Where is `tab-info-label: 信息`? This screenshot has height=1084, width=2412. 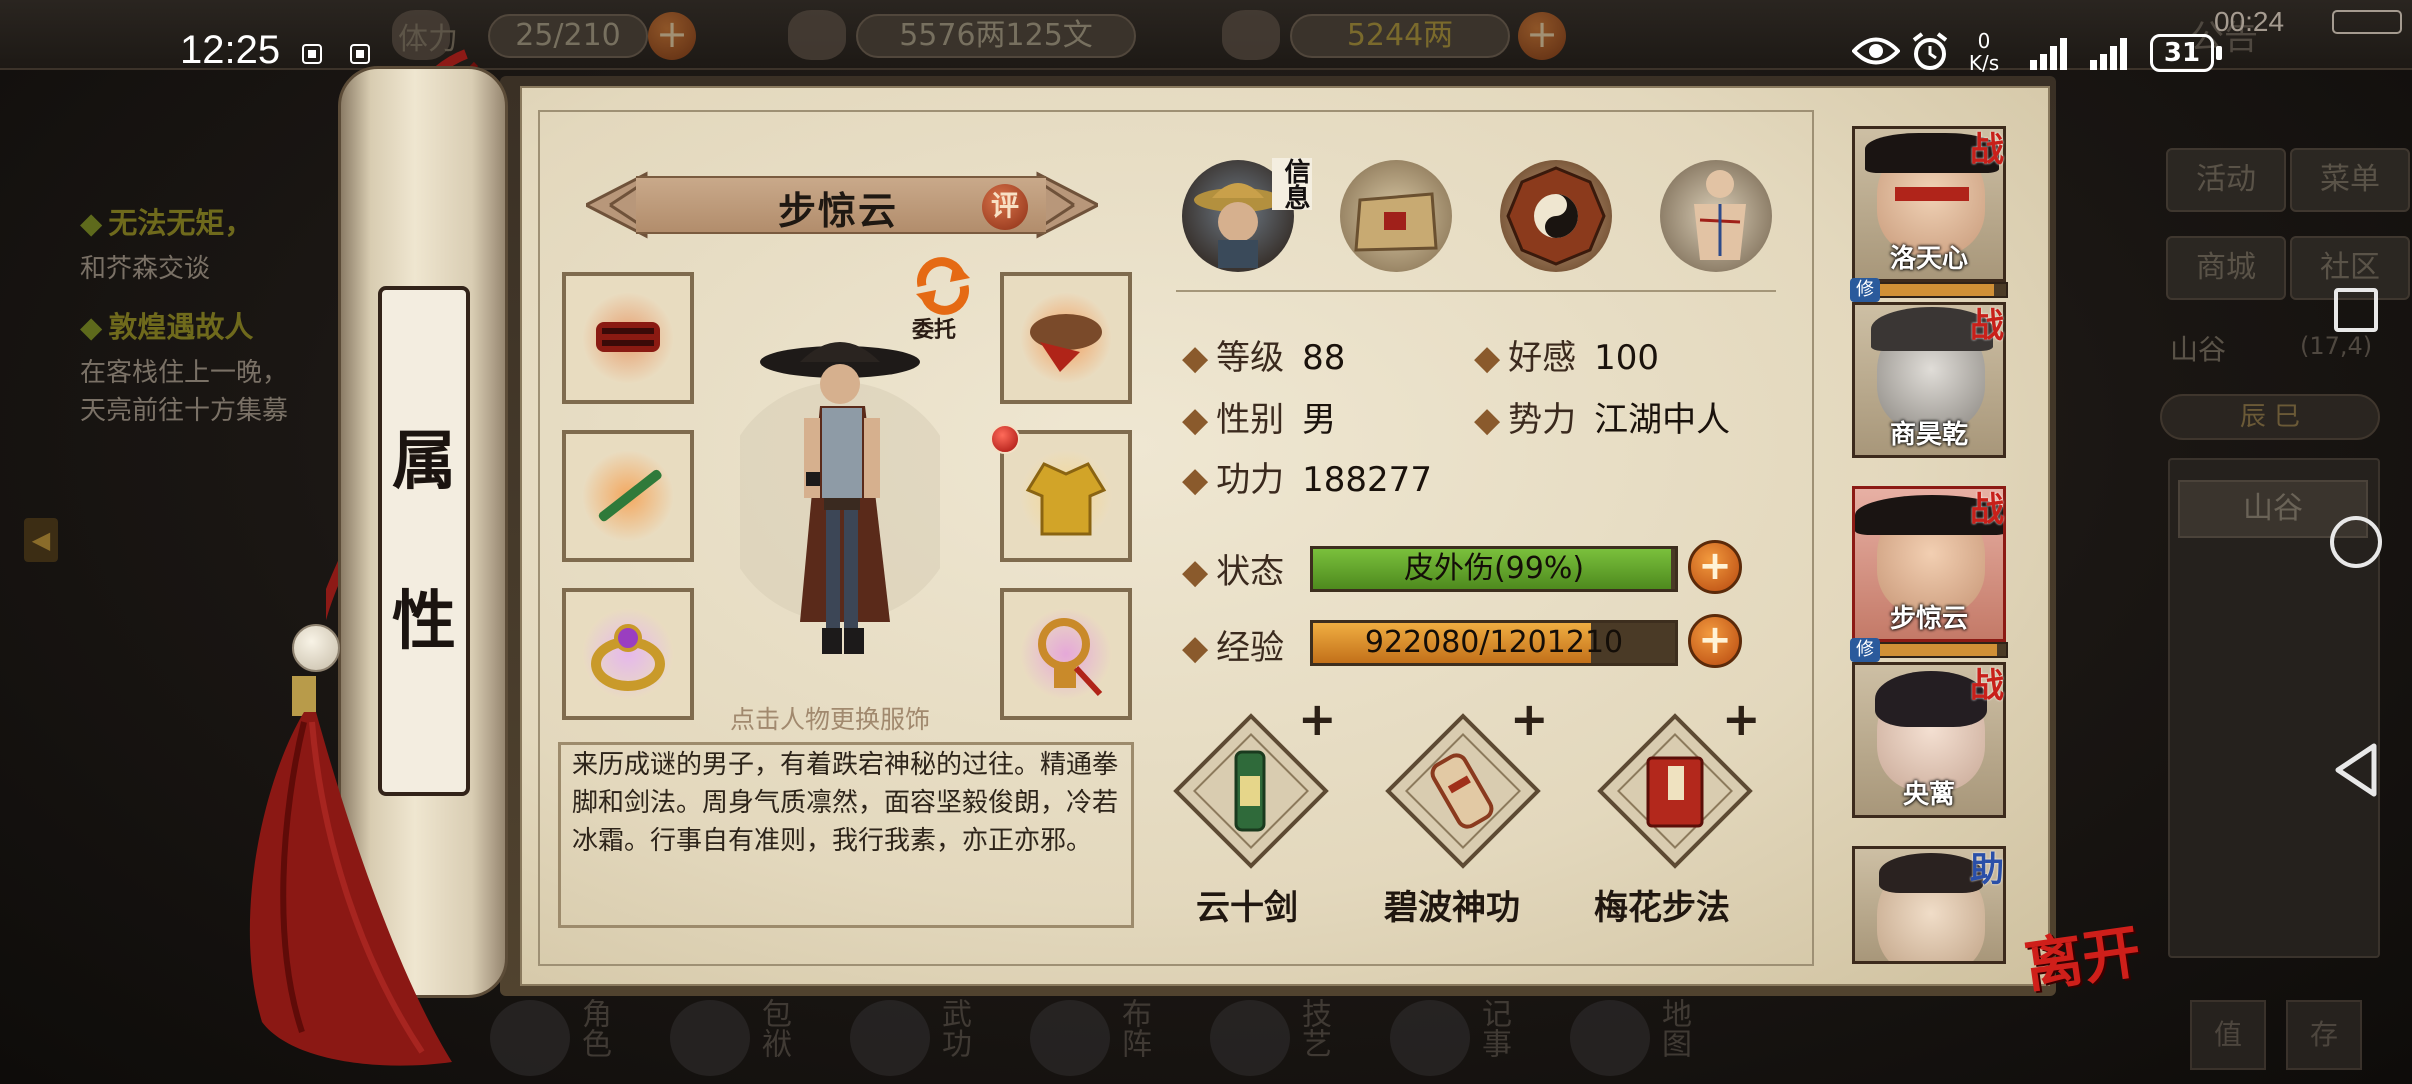 tab-info-label: 信息 is located at coordinates (1292, 184).